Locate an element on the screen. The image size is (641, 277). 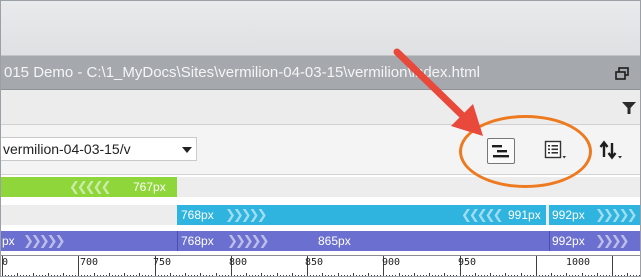
ruler-label: 750 is located at coordinates (162, 262).